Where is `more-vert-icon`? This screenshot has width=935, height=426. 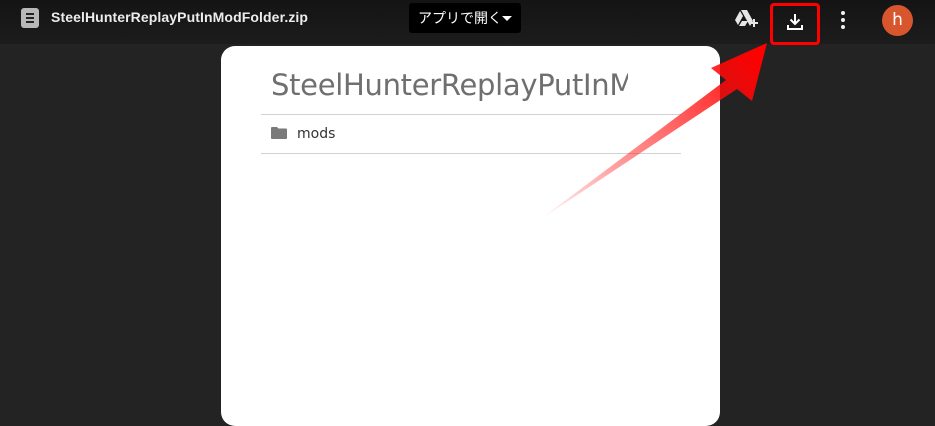 more-vert-icon is located at coordinates (843, 20).